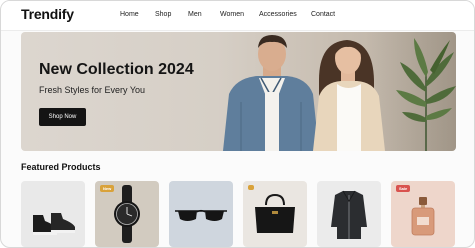  I want to click on nav-link-accessories: Accessories, so click(278, 14).